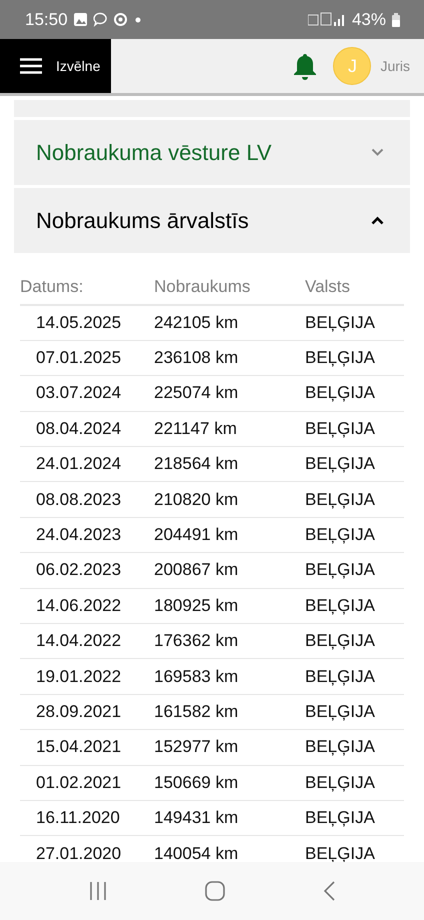  What do you see at coordinates (229, 676) in the screenshot?
I see `table-cell: 169583 km` at bounding box center [229, 676].